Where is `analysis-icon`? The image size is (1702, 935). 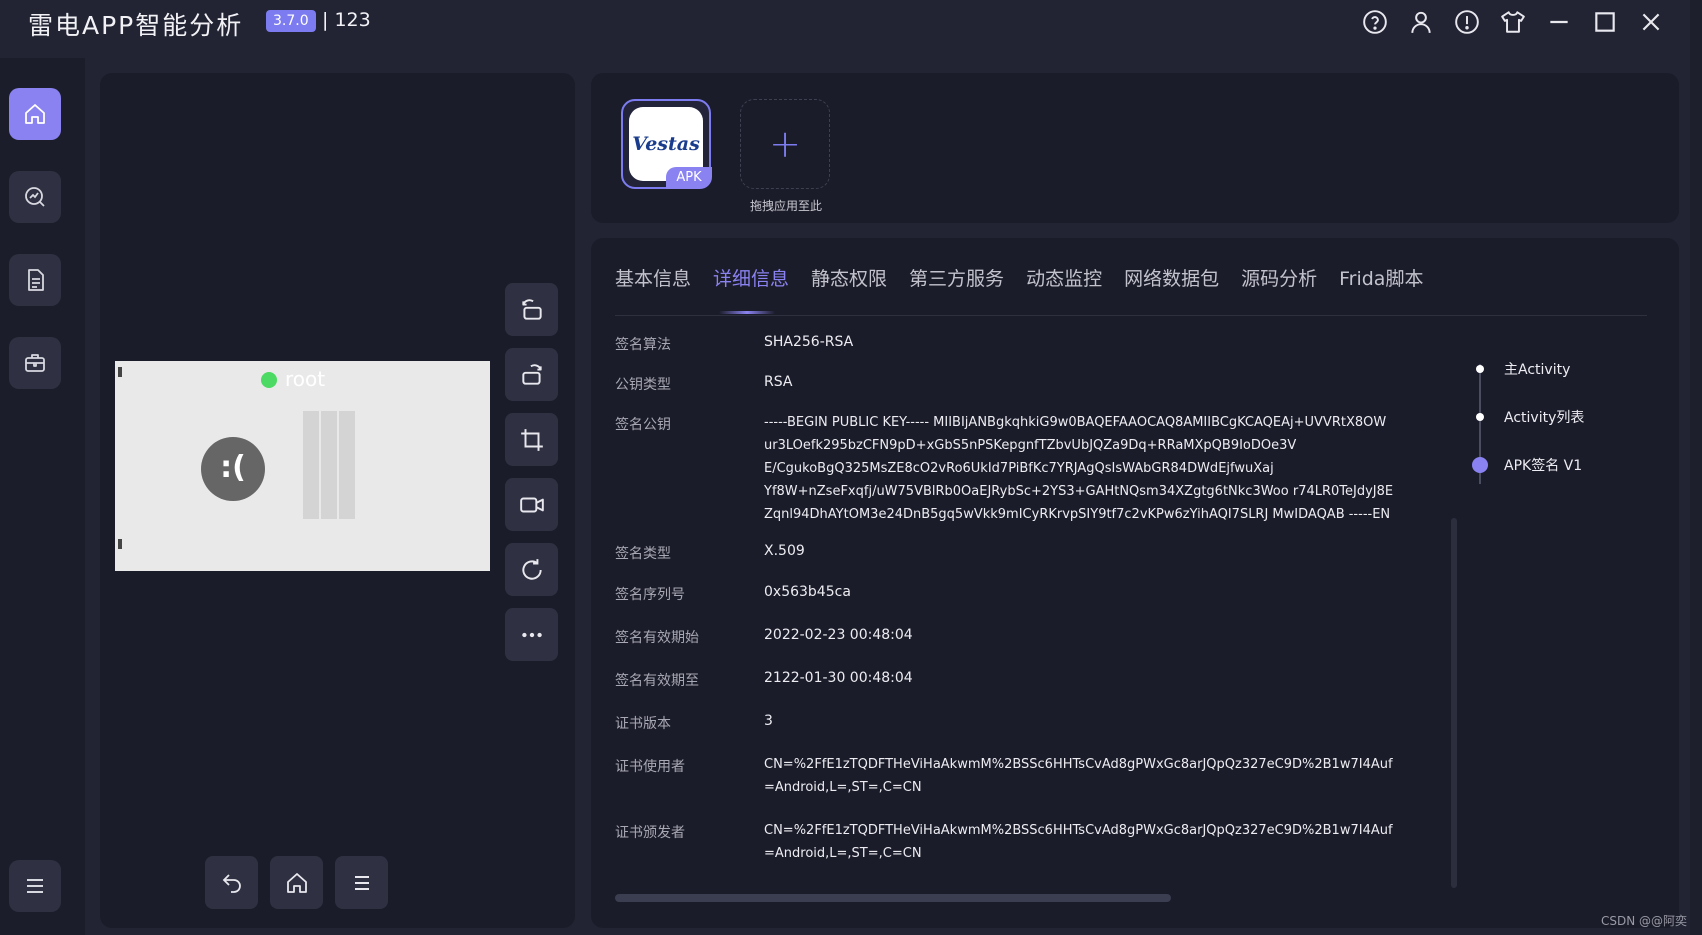 analysis-icon is located at coordinates (35, 197).